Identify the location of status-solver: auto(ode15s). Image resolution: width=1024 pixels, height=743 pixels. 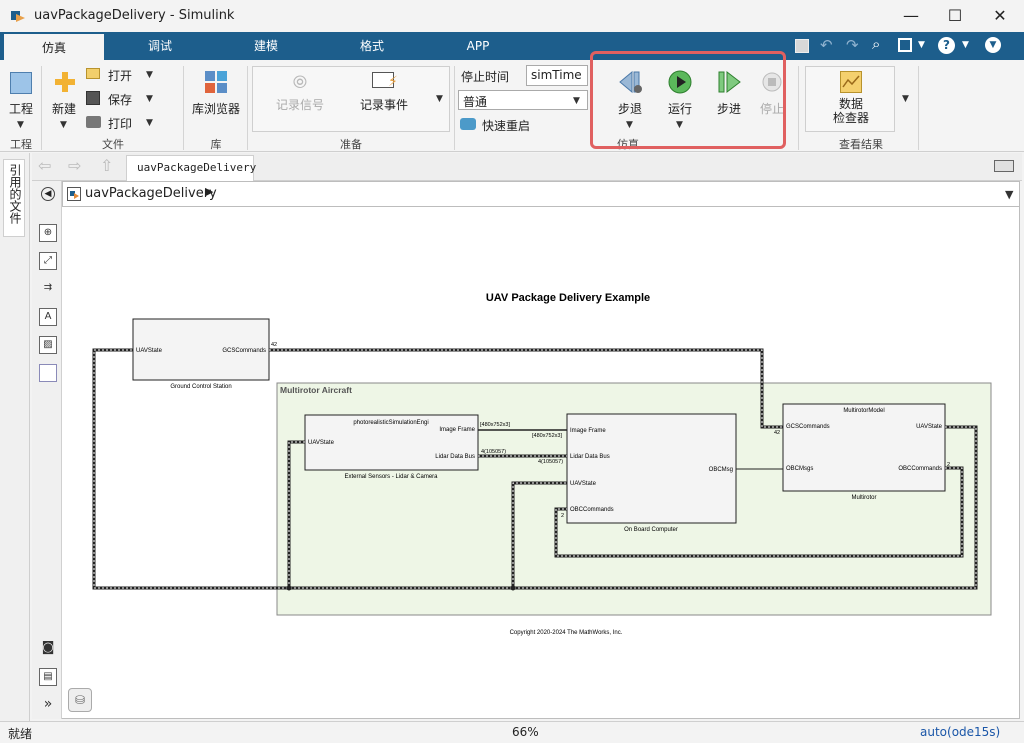
(960, 732).